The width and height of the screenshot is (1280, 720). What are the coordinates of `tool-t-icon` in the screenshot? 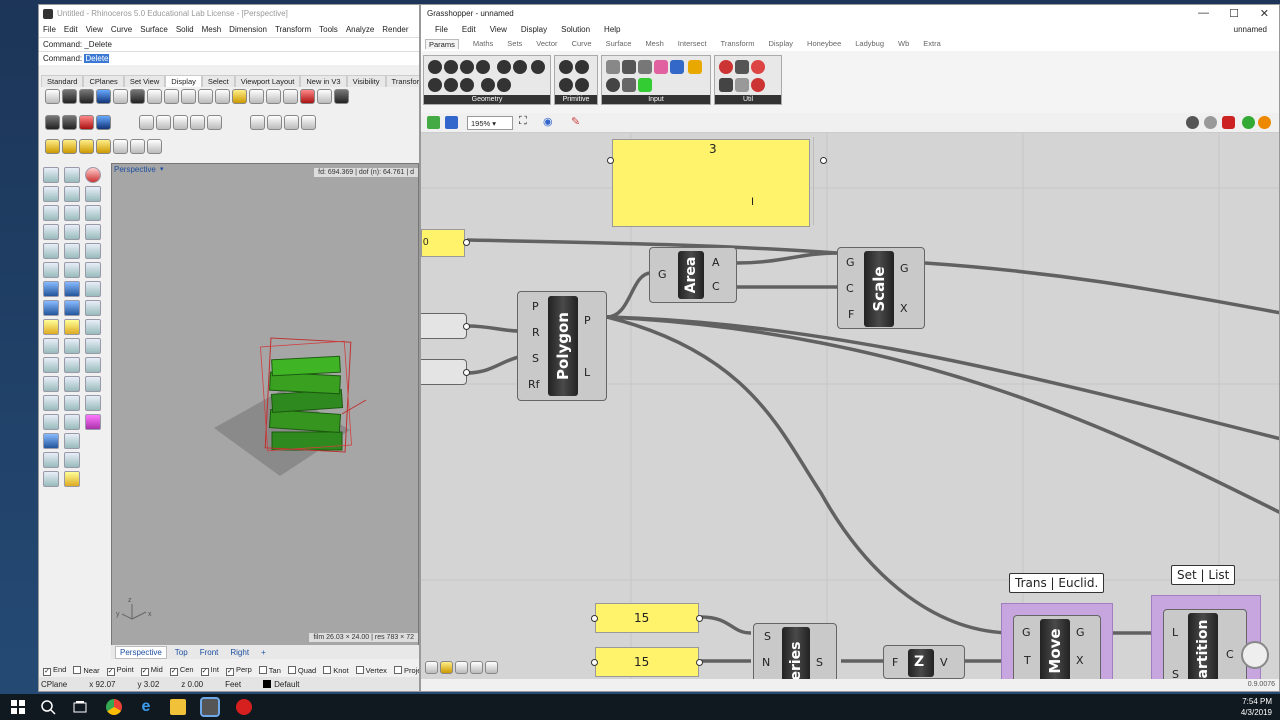 It's located at (154, 146).